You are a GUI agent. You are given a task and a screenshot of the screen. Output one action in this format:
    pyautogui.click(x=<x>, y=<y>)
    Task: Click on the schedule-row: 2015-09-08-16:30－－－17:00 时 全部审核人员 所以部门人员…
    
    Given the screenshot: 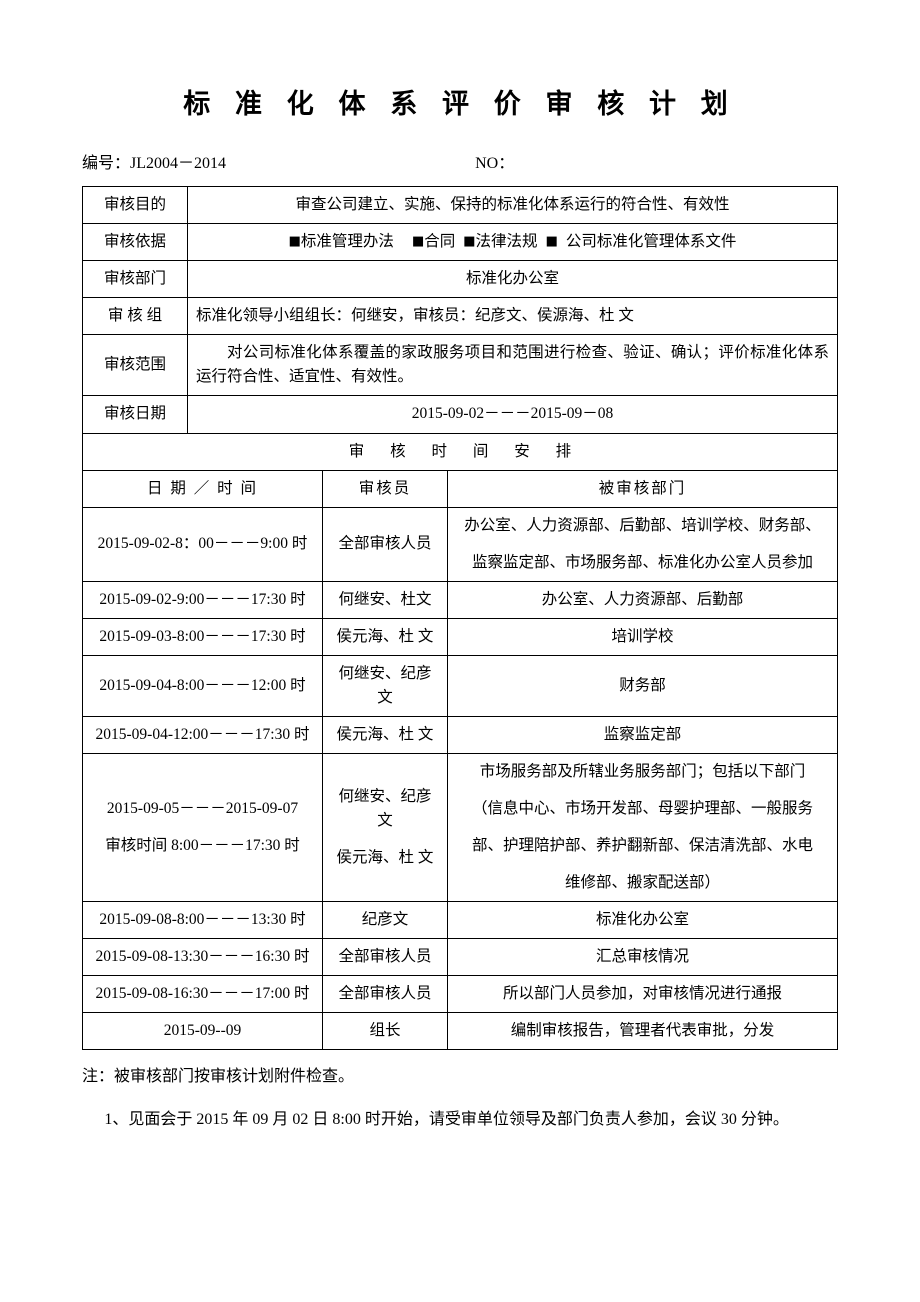 What is the action you would take?
    pyautogui.click(x=460, y=993)
    